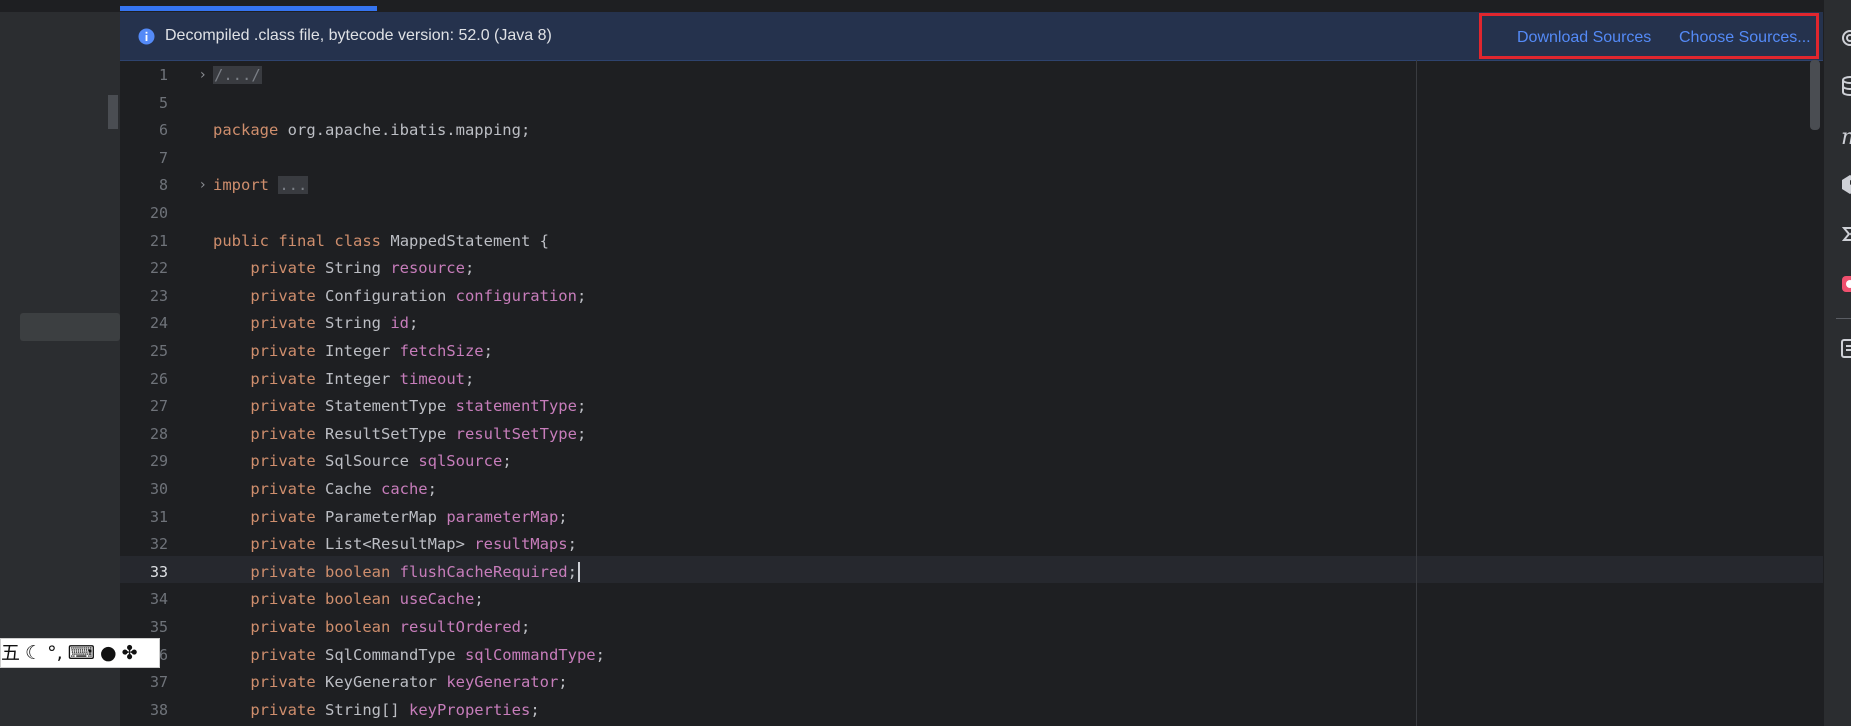 Image resolution: width=1851 pixels, height=726 pixels. Describe the element at coordinates (55, 653) in the screenshot. I see `ime-punctuation-icon: °,` at that location.